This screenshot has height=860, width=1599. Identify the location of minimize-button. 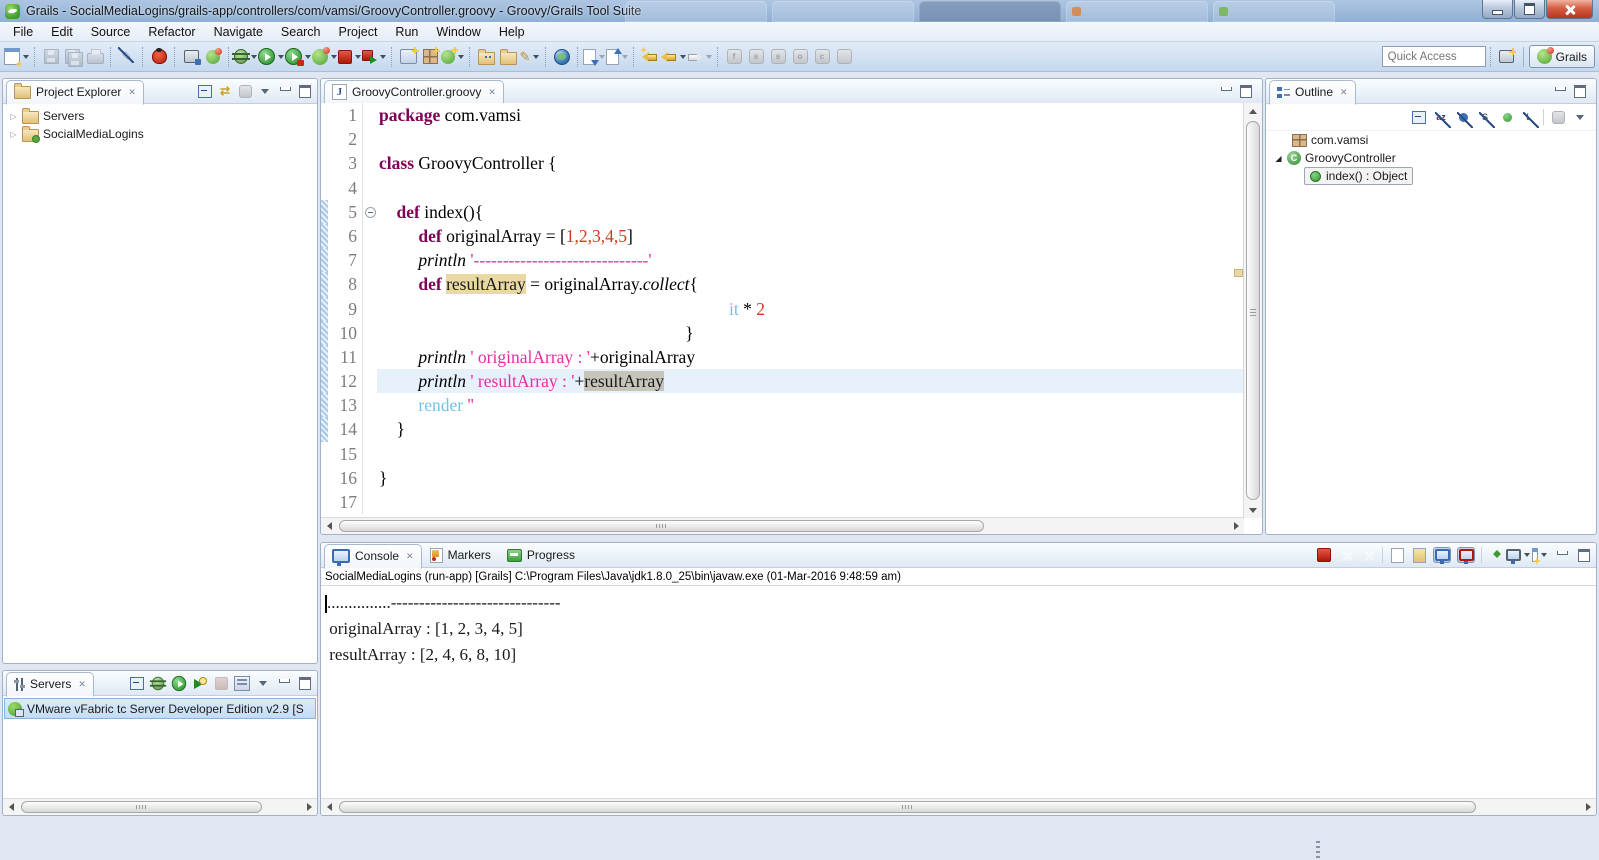
(1560, 91).